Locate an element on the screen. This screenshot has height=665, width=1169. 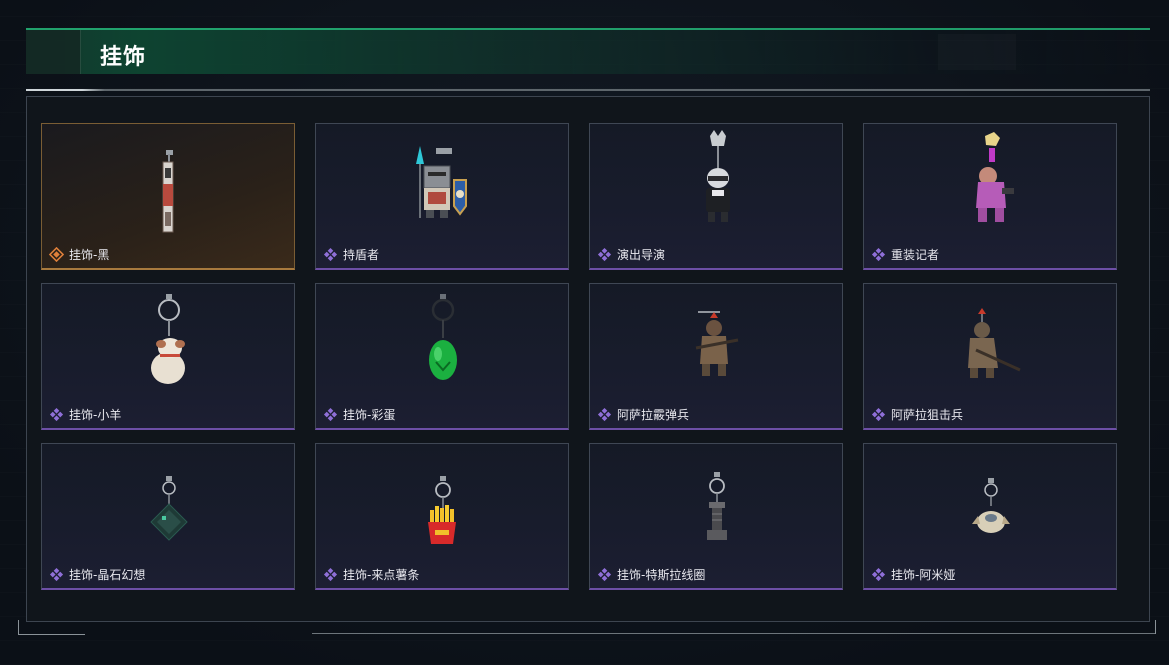
charm-label: 持盾者 is located at coordinates (361, 254).